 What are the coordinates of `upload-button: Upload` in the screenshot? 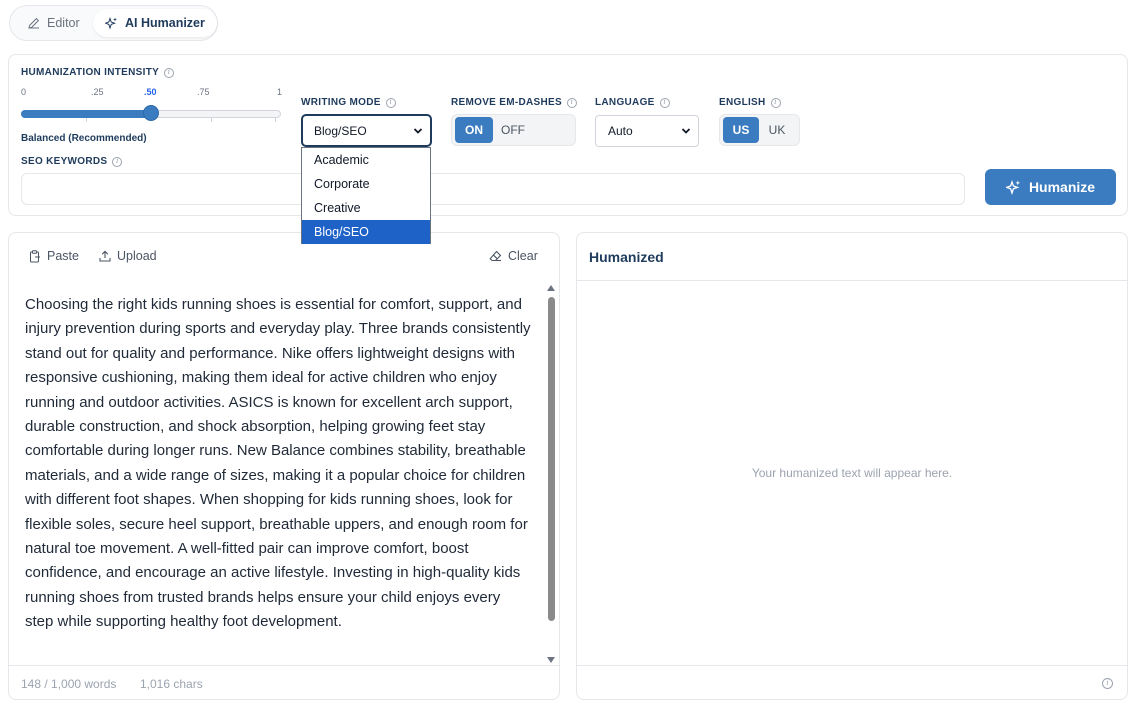 It's located at (128, 256).